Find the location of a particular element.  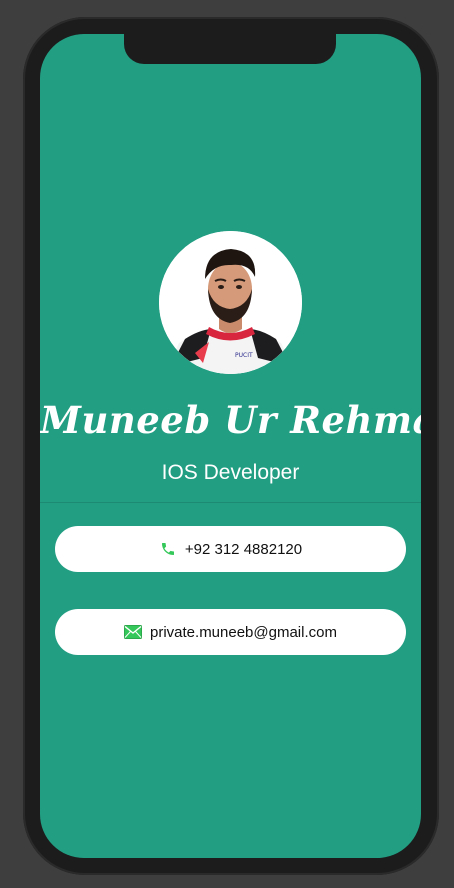

divider is located at coordinates (230, 502).